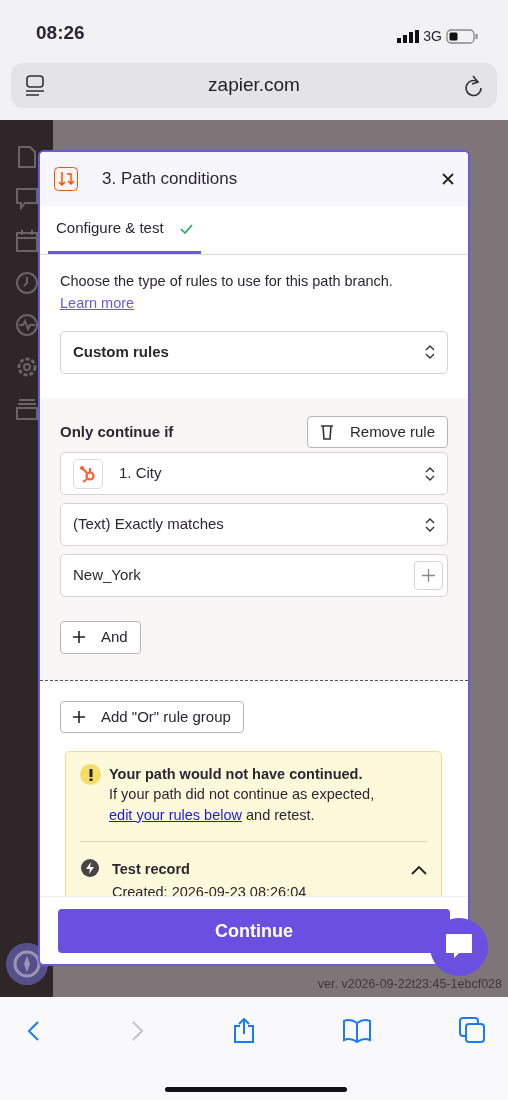 The image size is (508, 1100). What do you see at coordinates (409, 985) in the screenshot?
I see `version-text: ver. v2026-09-22t23:45-1ebcf028` at bounding box center [409, 985].